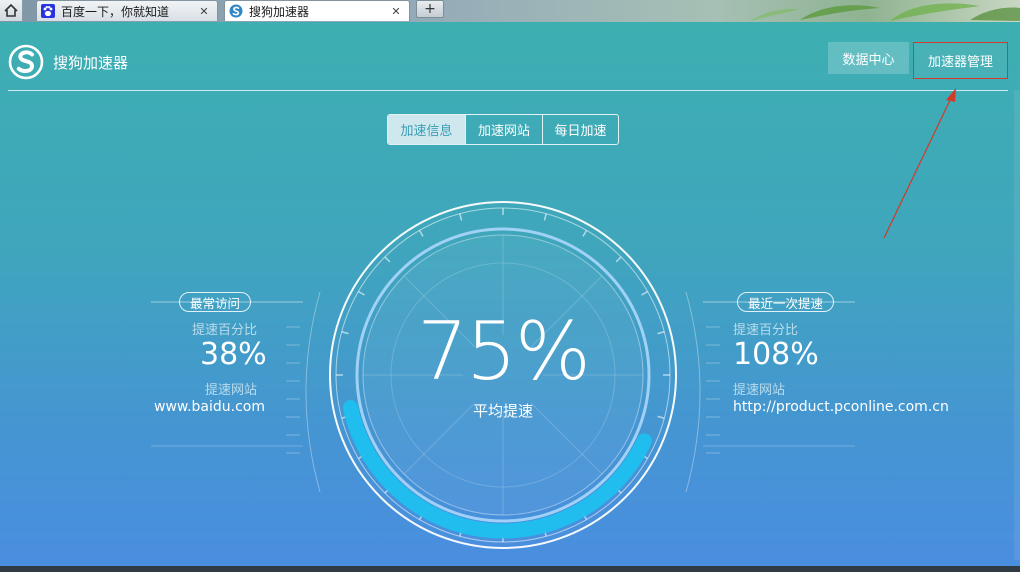  What do you see at coordinates (231, 390) in the screenshot?
I see `left-site-label: 提速网站` at bounding box center [231, 390].